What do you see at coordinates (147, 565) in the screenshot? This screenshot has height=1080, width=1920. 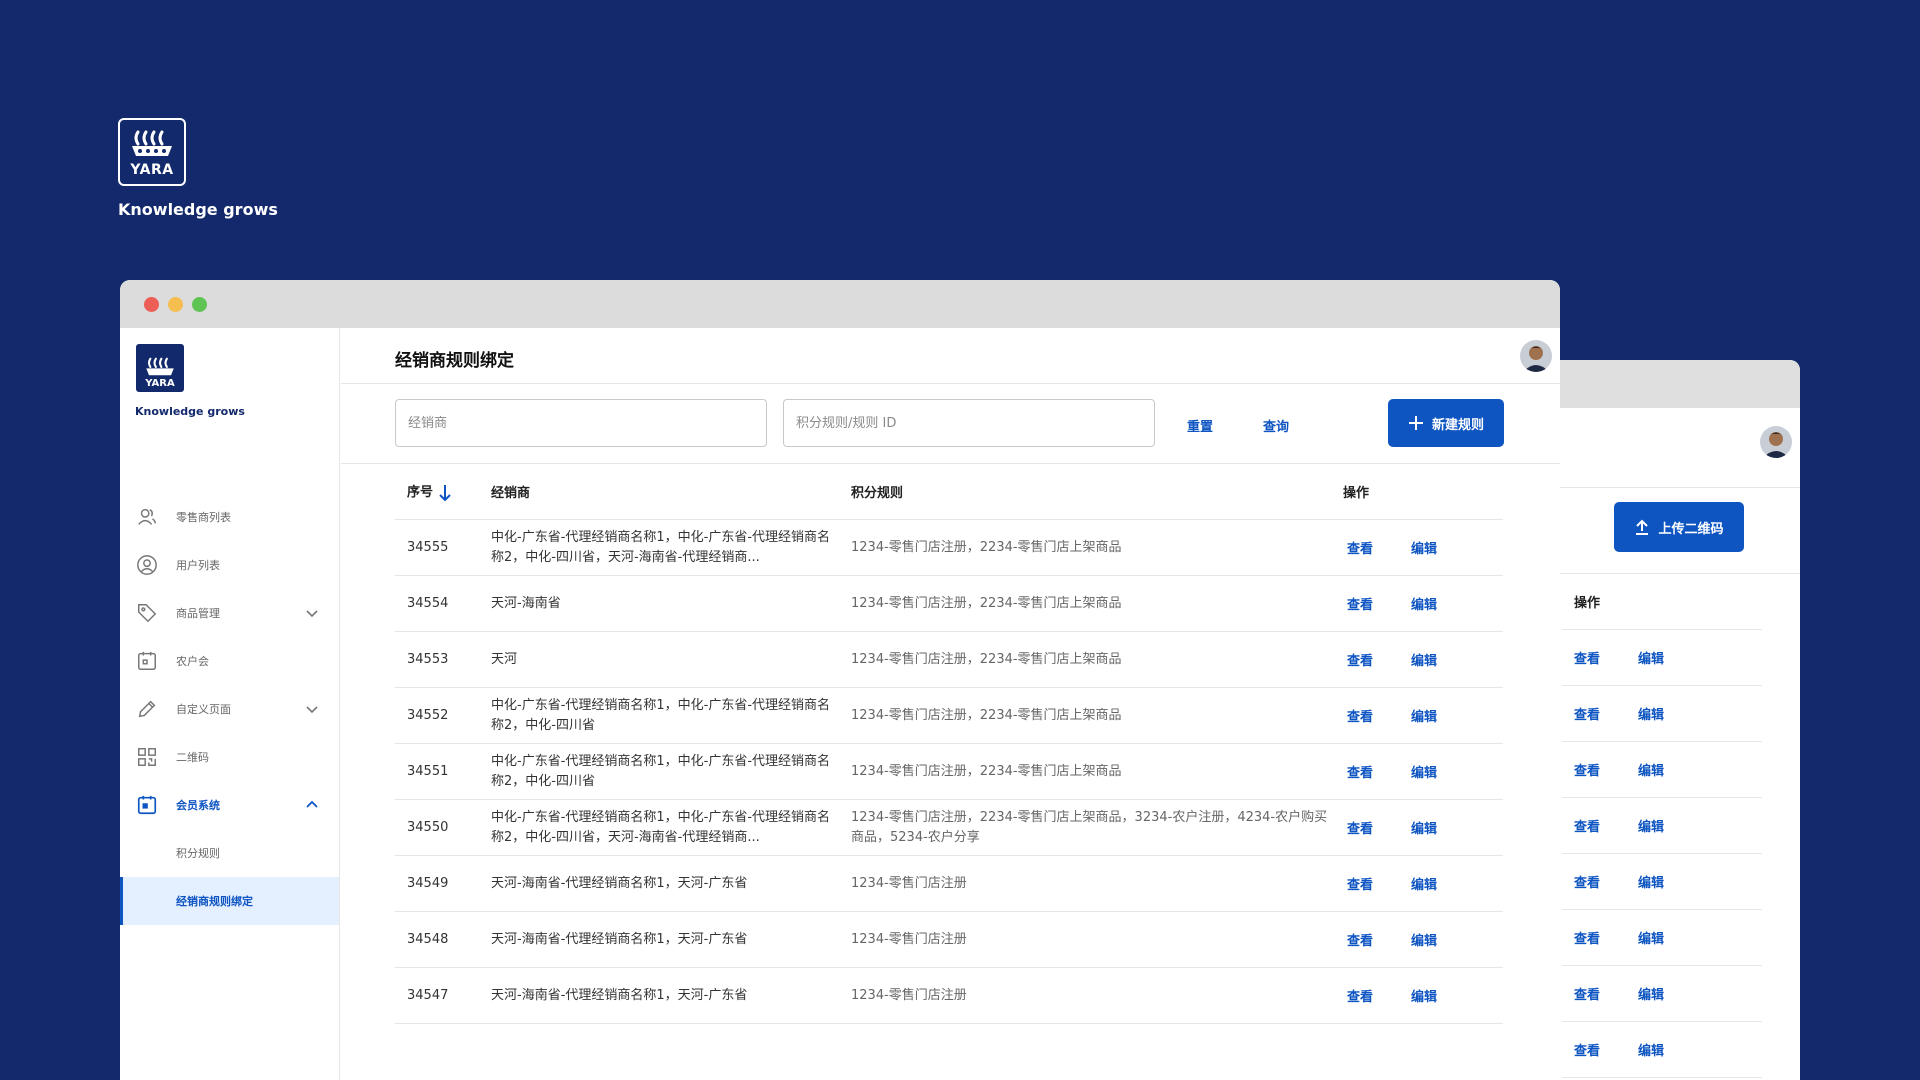 I see `user-circle-icon` at bounding box center [147, 565].